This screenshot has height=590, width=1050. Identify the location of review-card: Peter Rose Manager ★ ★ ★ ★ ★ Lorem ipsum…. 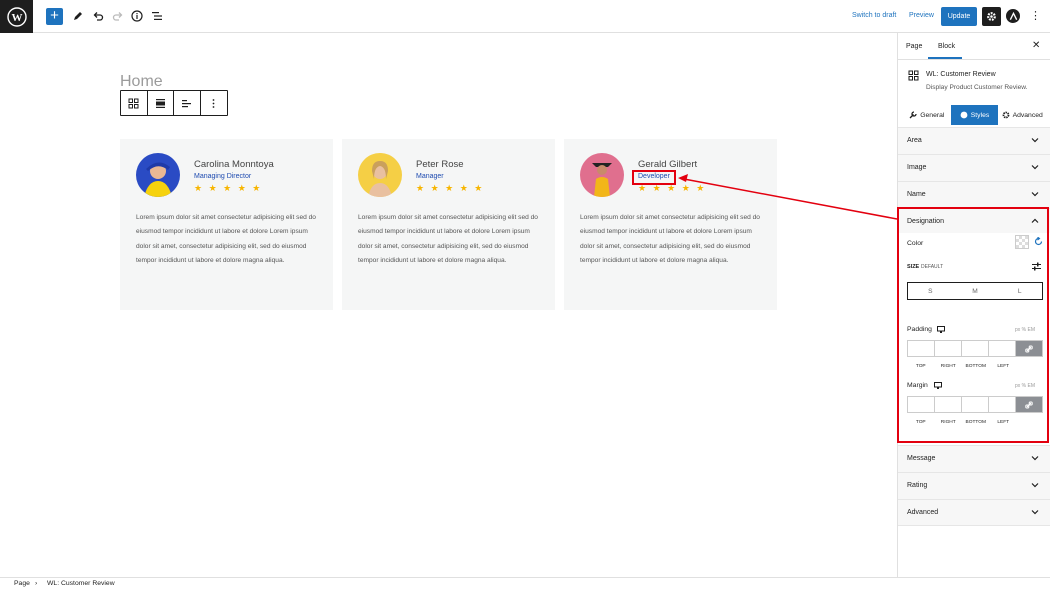
(448, 224).